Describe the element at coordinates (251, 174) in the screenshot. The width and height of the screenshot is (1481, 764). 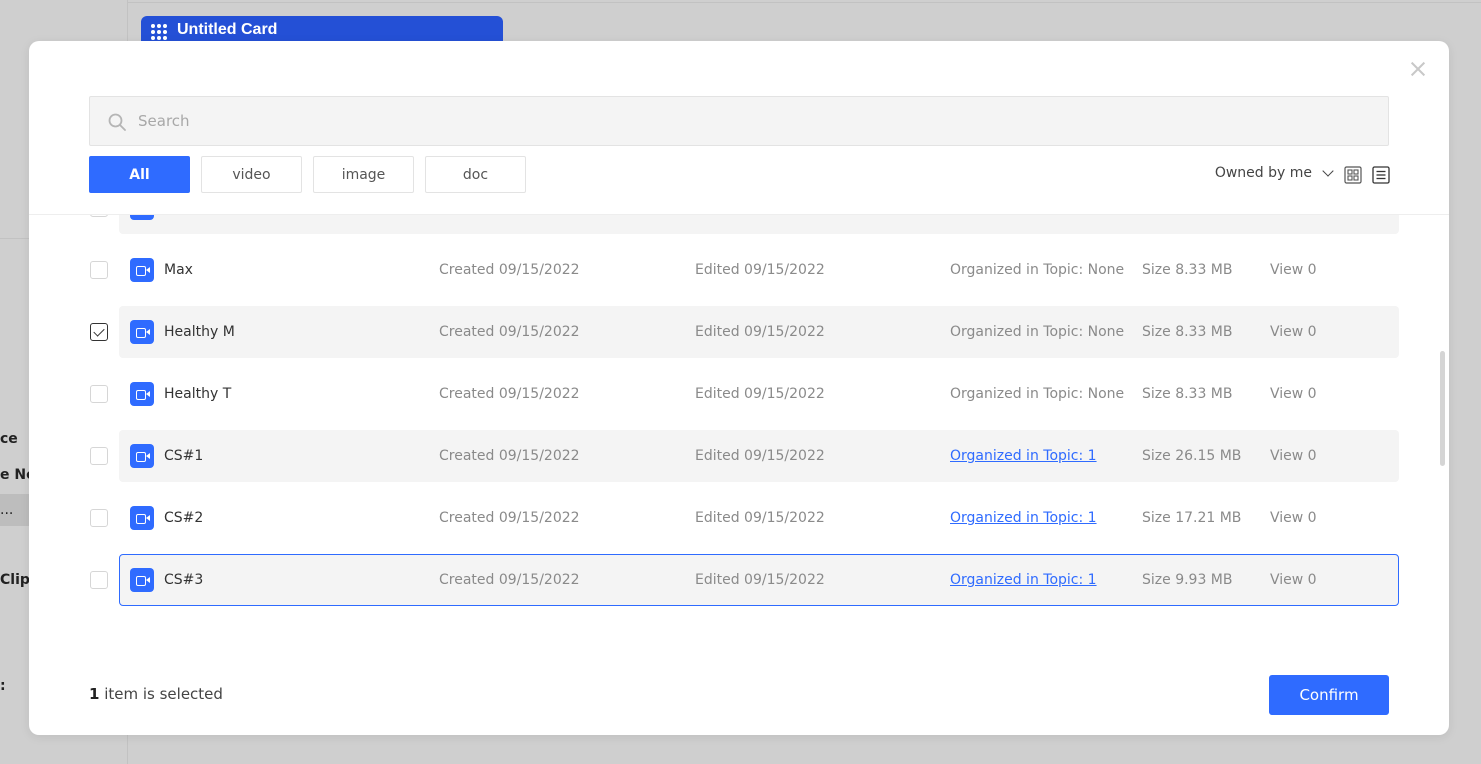
I see `filter-video: video` at that location.